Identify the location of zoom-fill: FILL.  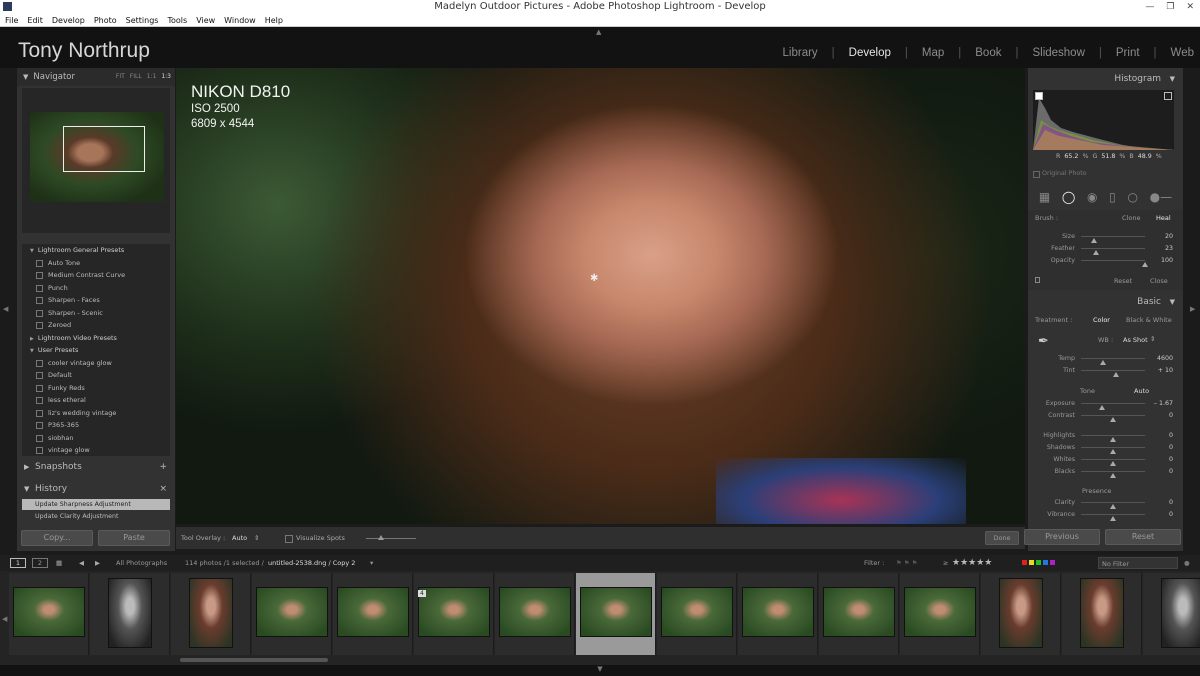
(136, 77).